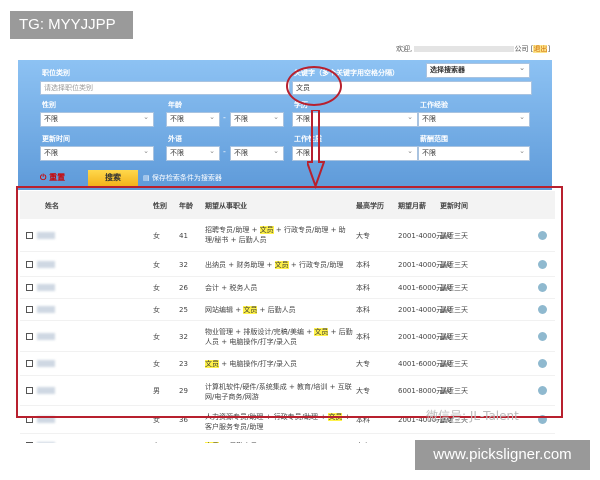 This screenshot has width=600, height=480. Describe the element at coordinates (156, 442) in the screenshot. I see `gender: 女` at that location.